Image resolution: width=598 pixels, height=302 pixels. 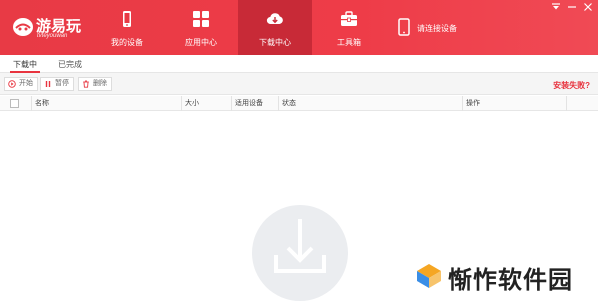 I want to click on delete-button: 删除, so click(x=95, y=84).